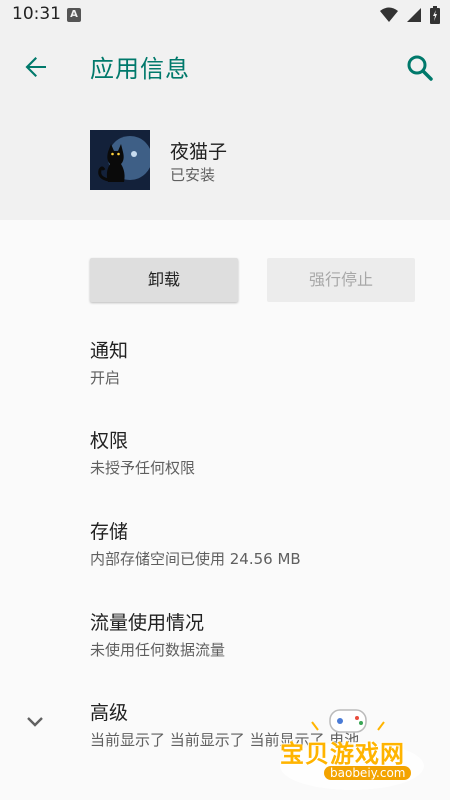 This screenshot has width=450, height=800. Describe the element at coordinates (109, 532) in the screenshot. I see `setting-title: 存储` at that location.